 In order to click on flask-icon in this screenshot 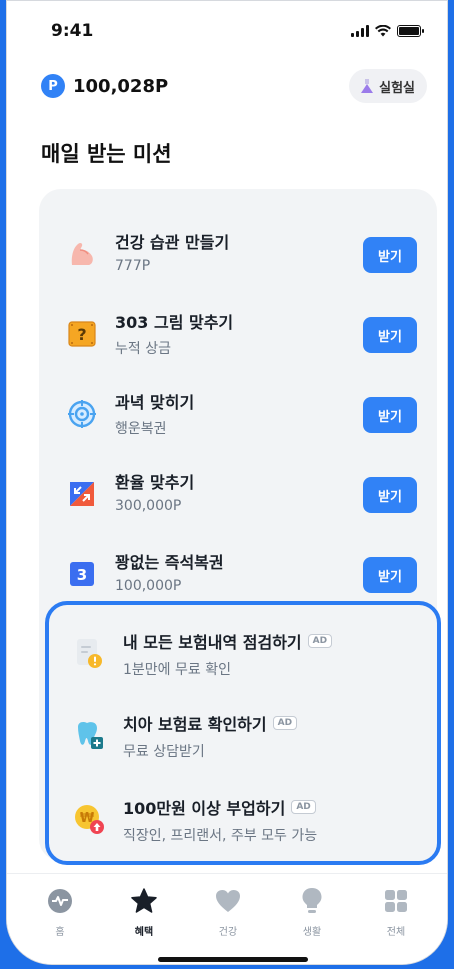, I will do `click(367, 86)`.